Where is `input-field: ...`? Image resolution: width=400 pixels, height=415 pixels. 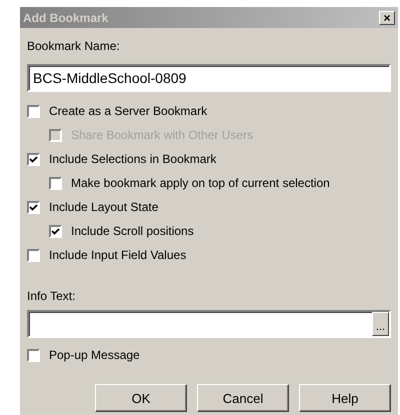
input-field: ... is located at coordinates (209, 324).